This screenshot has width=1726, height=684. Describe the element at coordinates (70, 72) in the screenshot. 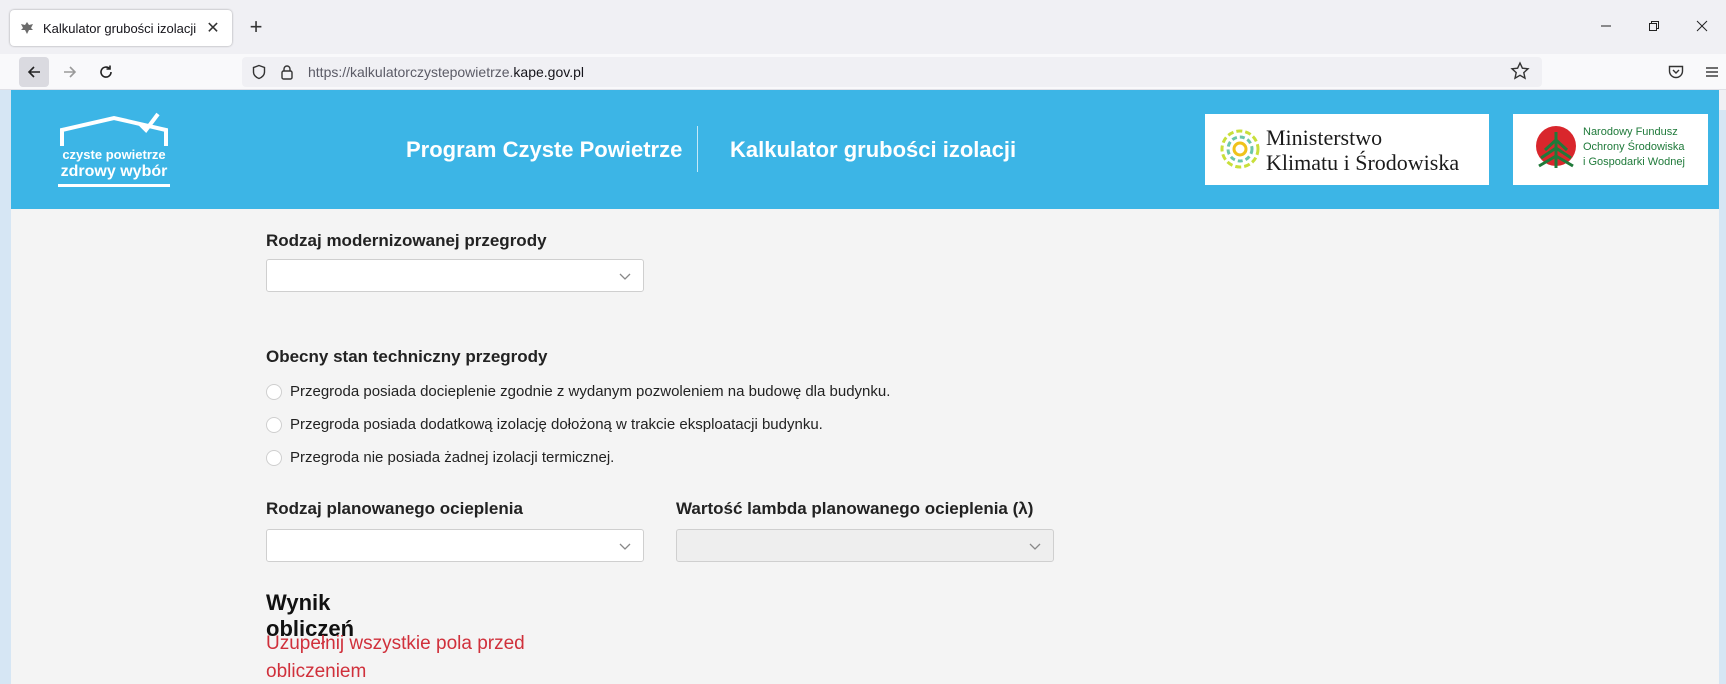

I see `forward-arrow-icon` at that location.